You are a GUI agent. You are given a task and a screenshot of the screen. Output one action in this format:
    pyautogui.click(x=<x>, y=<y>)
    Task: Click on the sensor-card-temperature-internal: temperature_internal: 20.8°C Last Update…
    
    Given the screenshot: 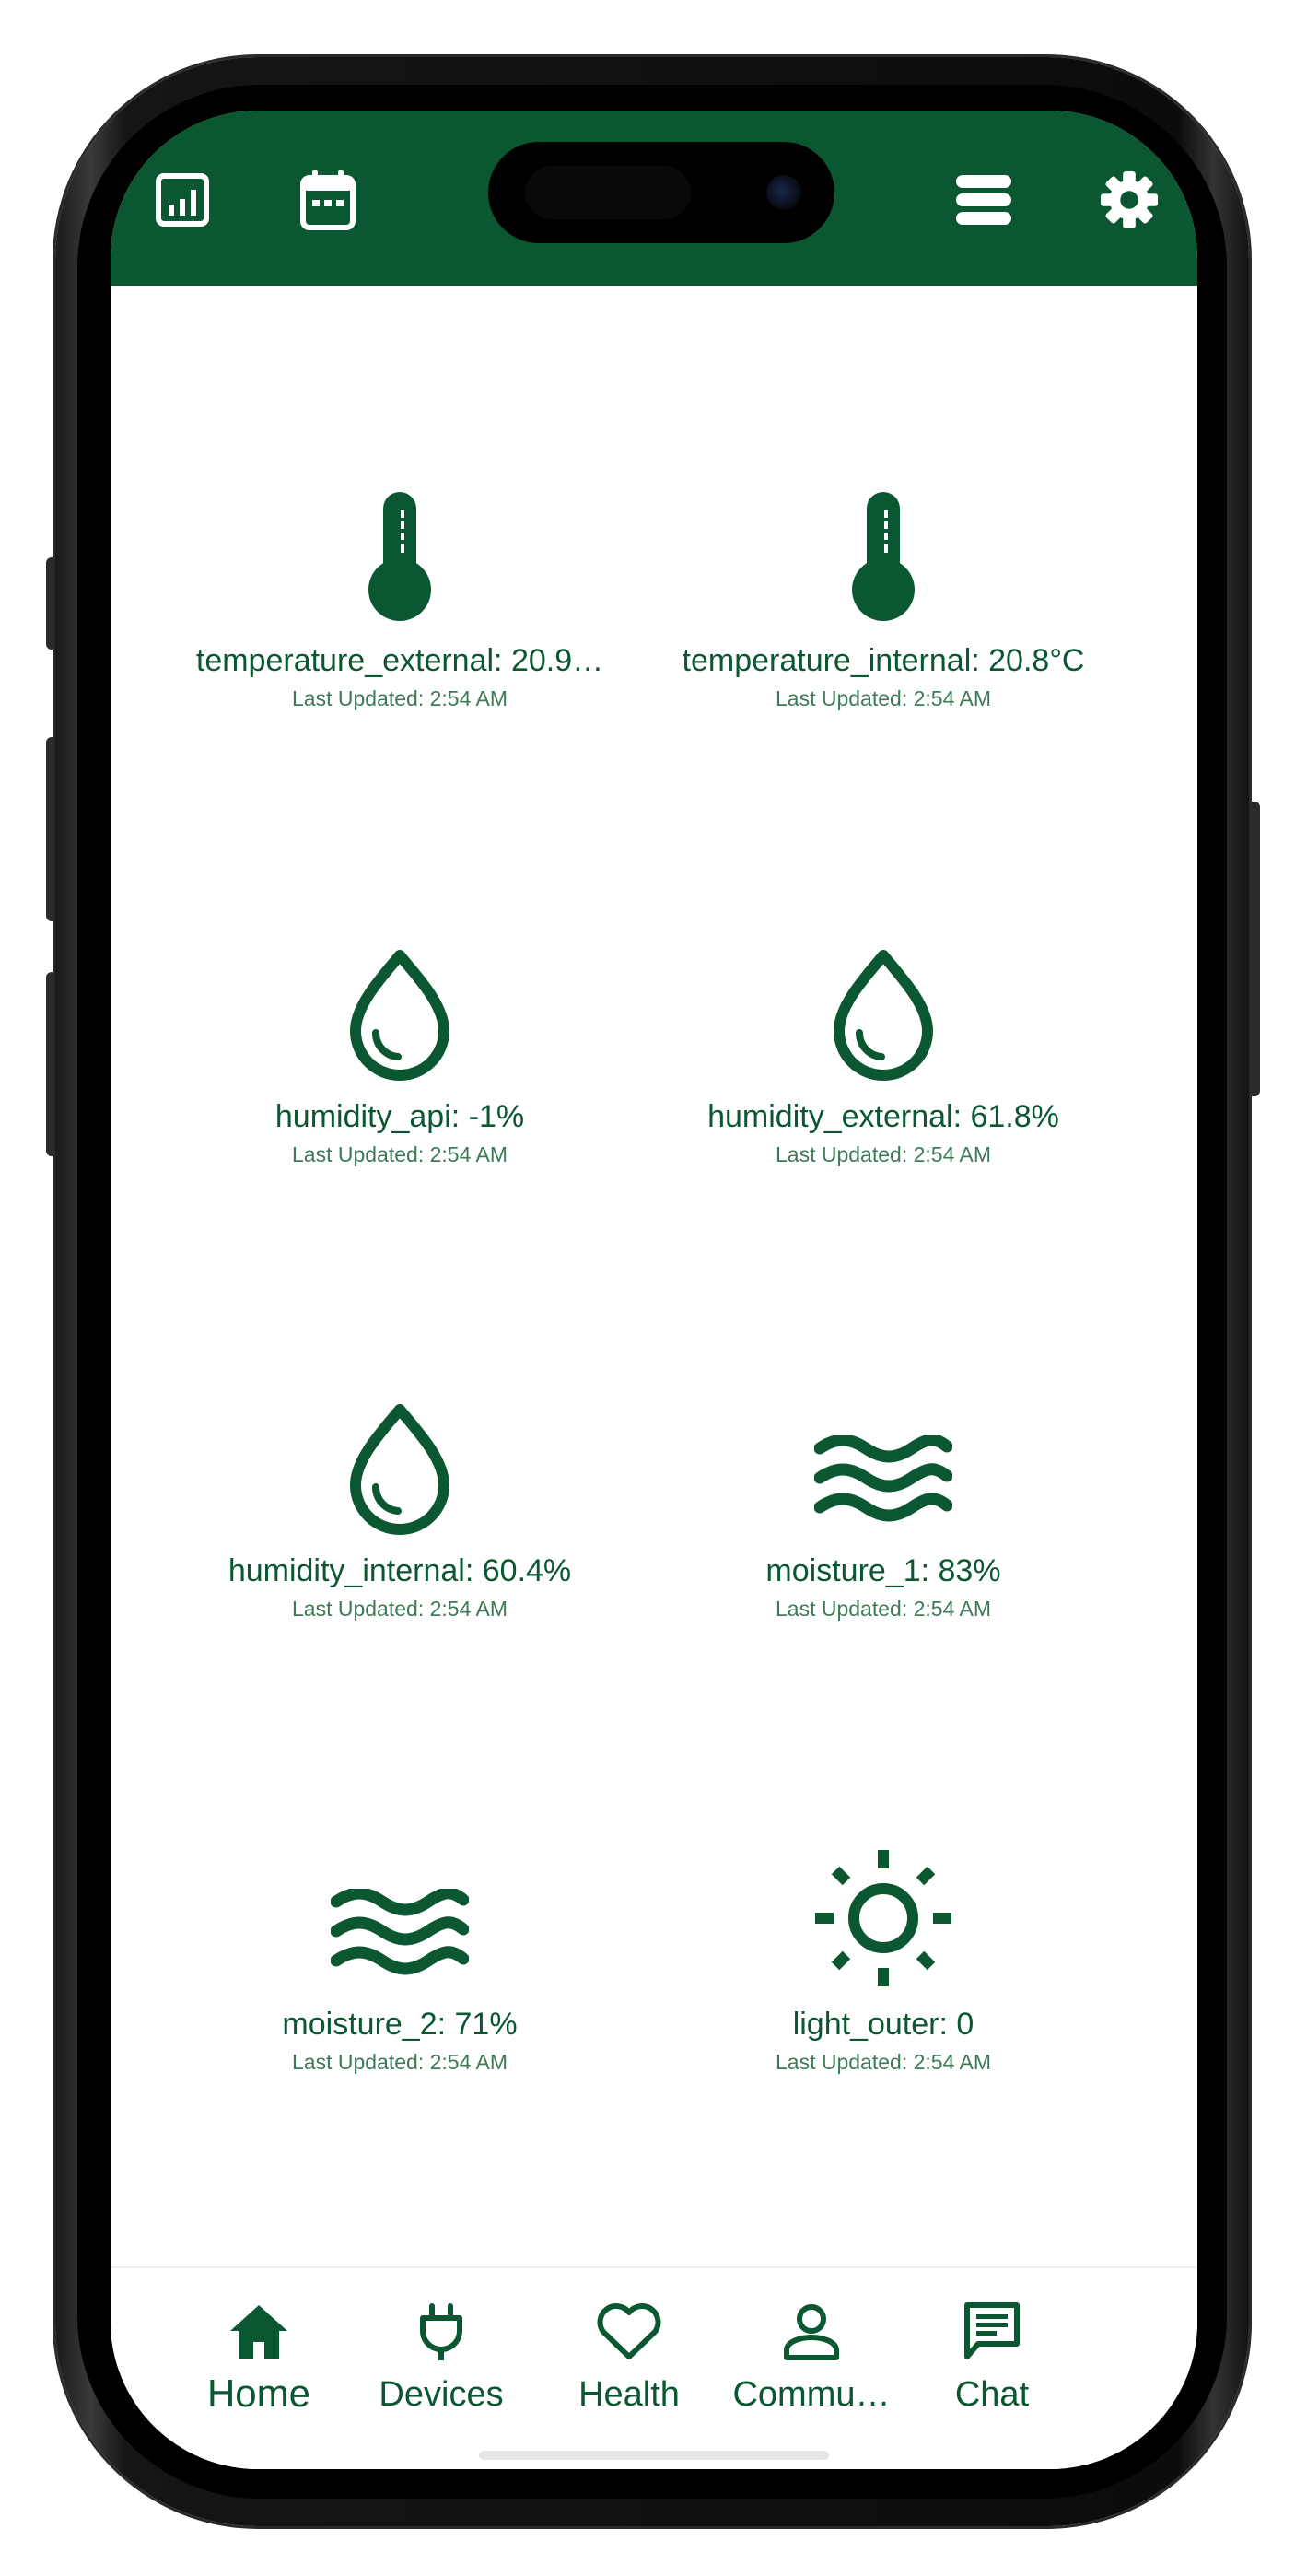 What is the action you would take?
    pyautogui.click(x=883, y=595)
    